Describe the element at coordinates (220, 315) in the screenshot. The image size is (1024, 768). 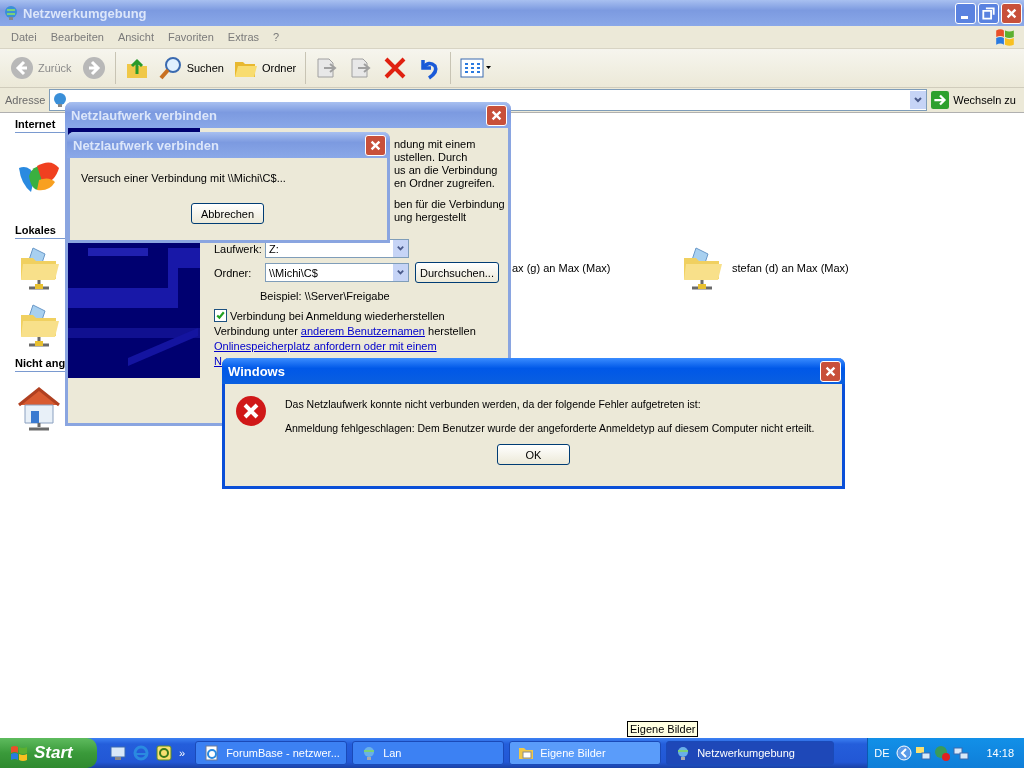
I see `checkbox` at that location.